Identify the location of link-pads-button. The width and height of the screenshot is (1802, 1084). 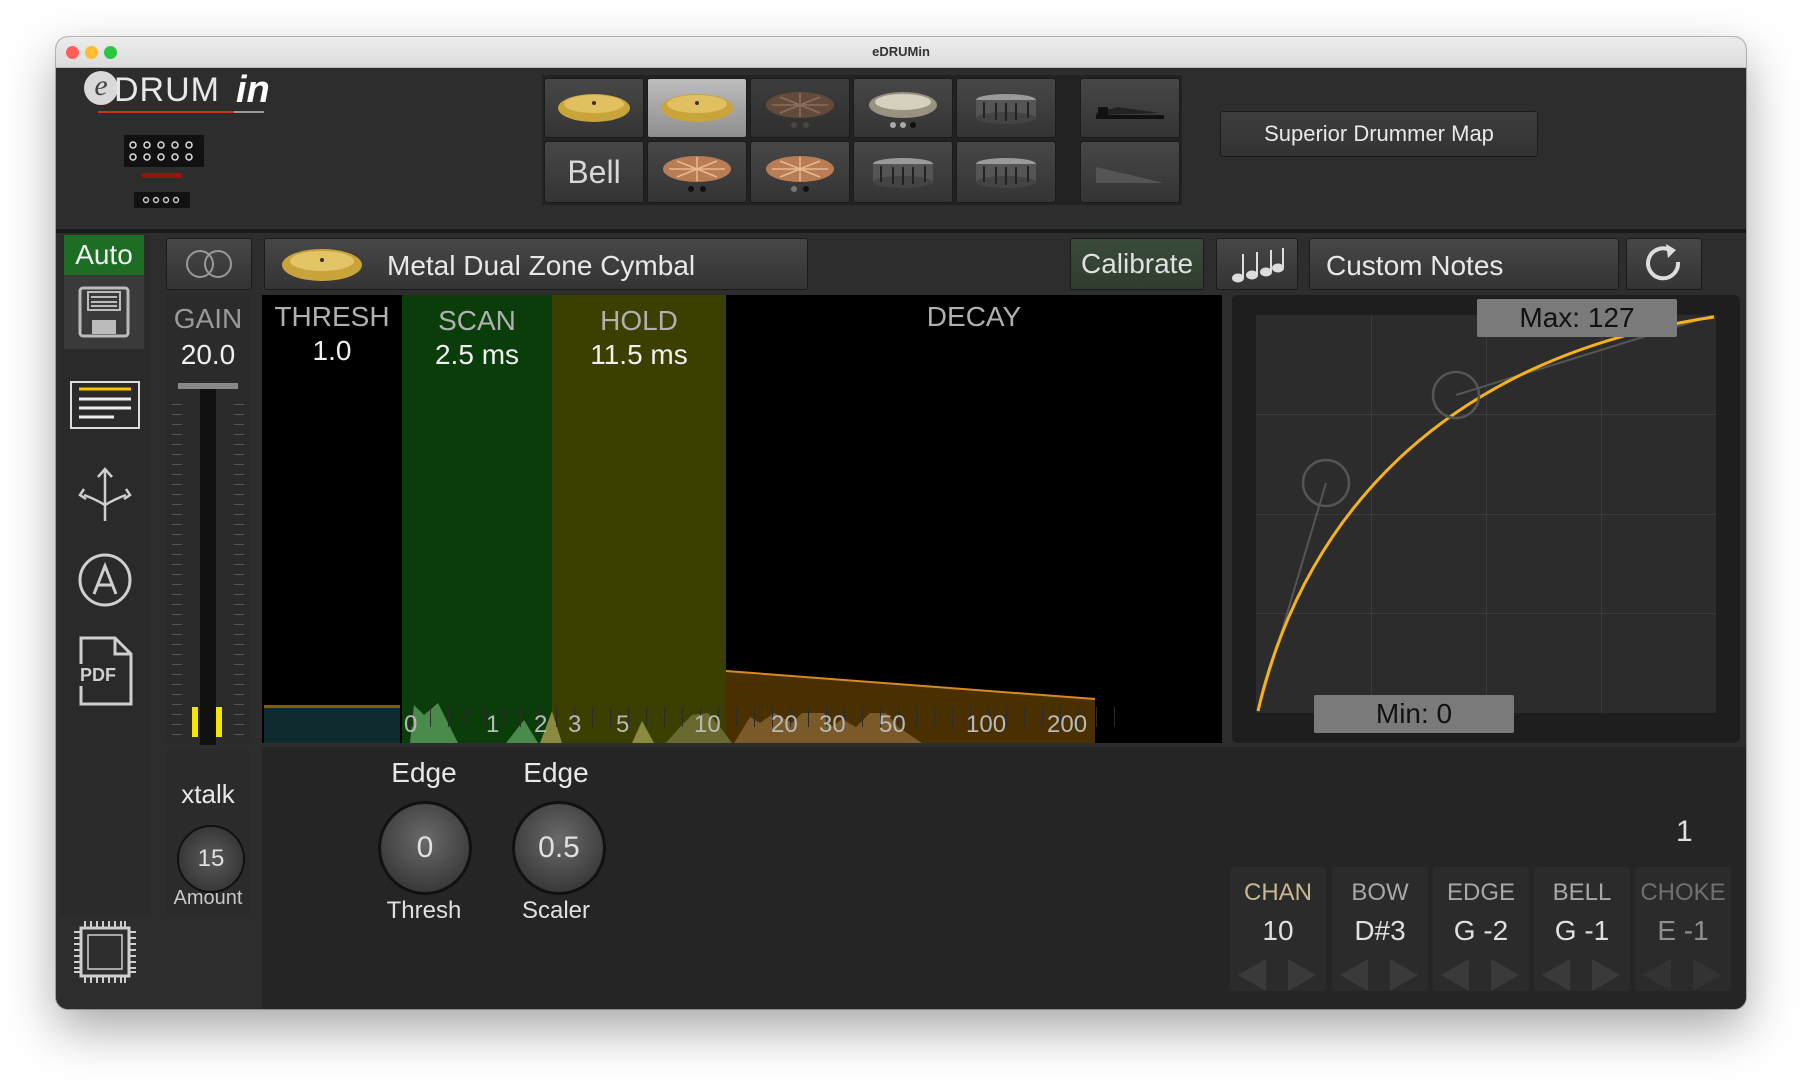
(209, 264).